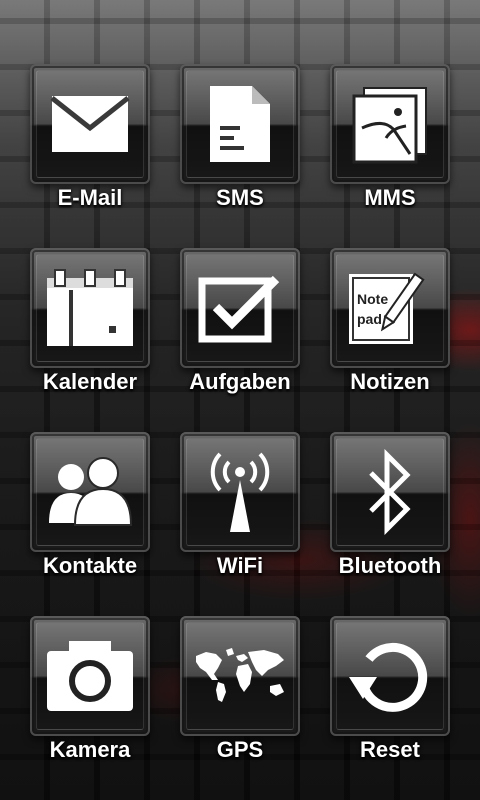  I want to click on shortcut-contacts: Kontakte, so click(90, 524).